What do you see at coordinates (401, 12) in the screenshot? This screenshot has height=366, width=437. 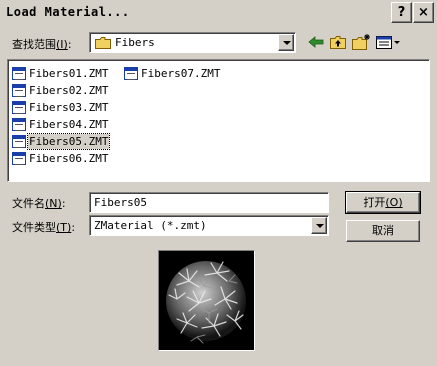 I see `help-button: ?` at bounding box center [401, 12].